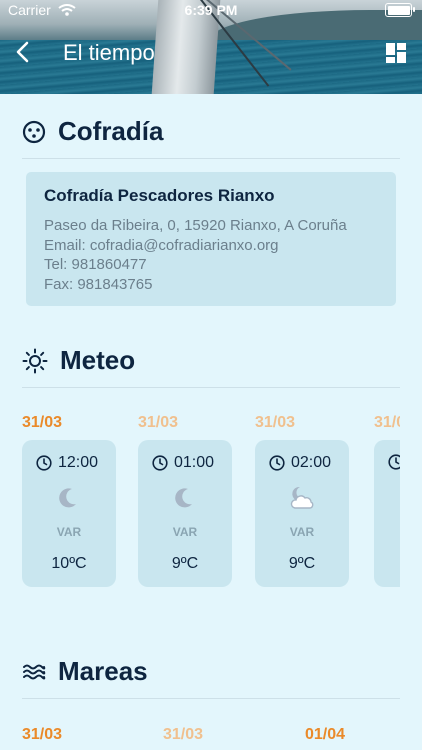 Image resolution: width=422 pixels, height=750 pixels. Describe the element at coordinates (34, 131) in the screenshot. I see `cofradia-icon` at that location.